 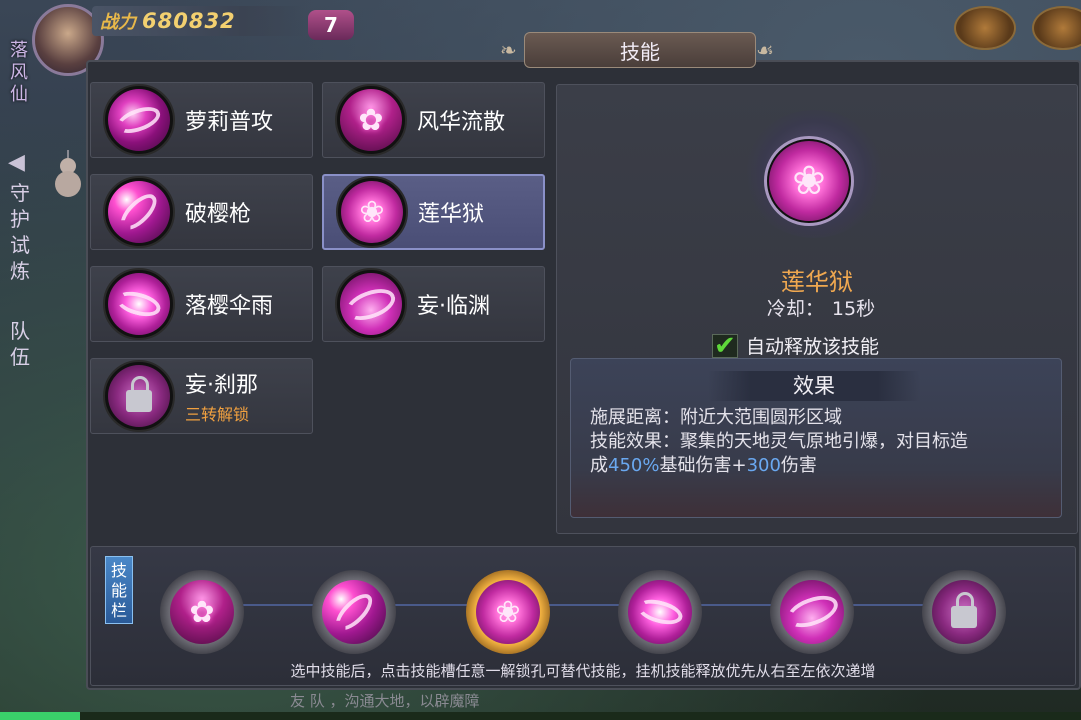 I want to click on title-ornament-left-icon: ❧, so click(x=508, y=50).